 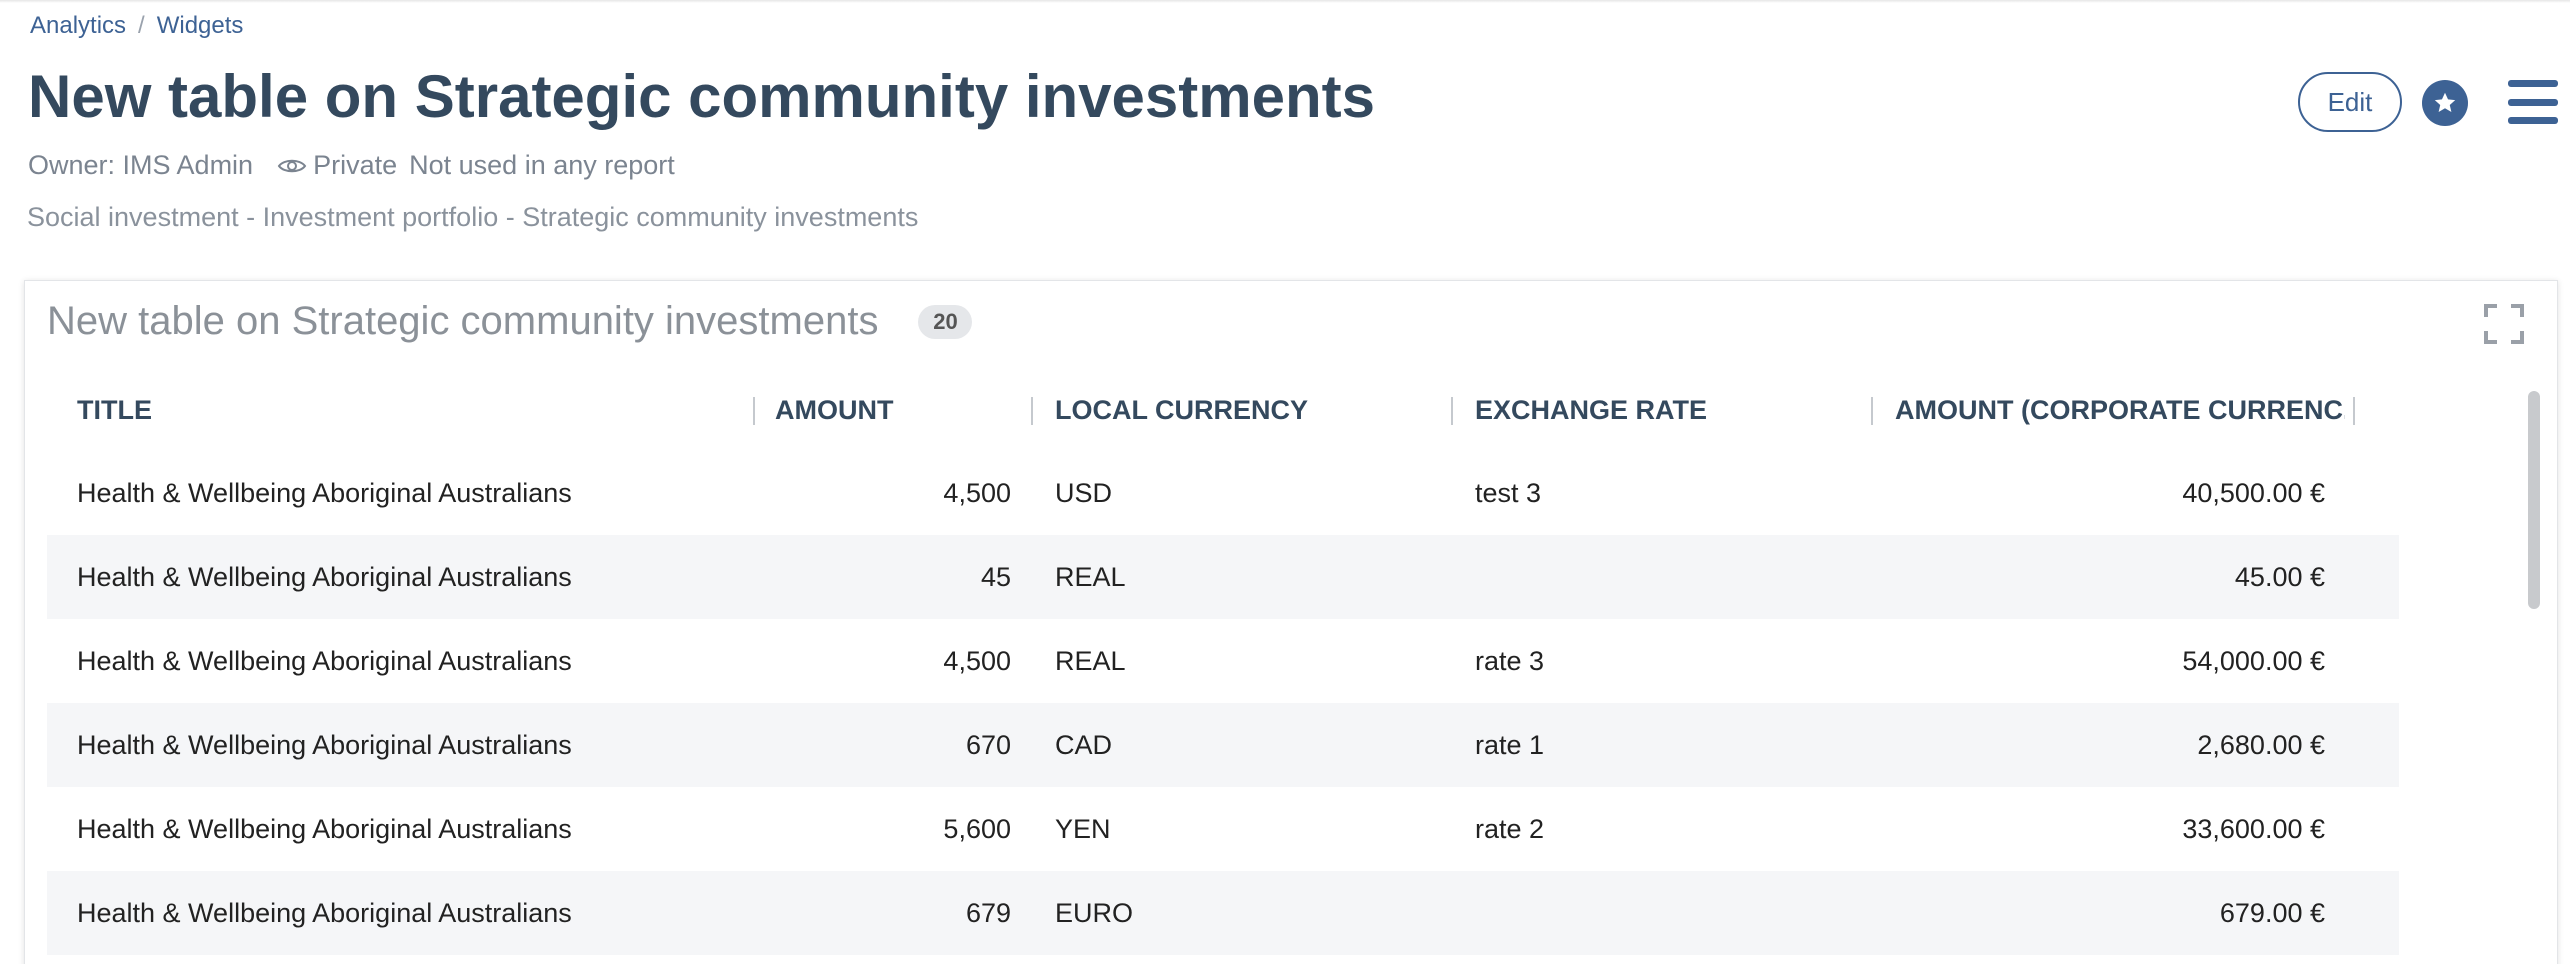 I want to click on cell-currency: EURO, so click(x=1094, y=912).